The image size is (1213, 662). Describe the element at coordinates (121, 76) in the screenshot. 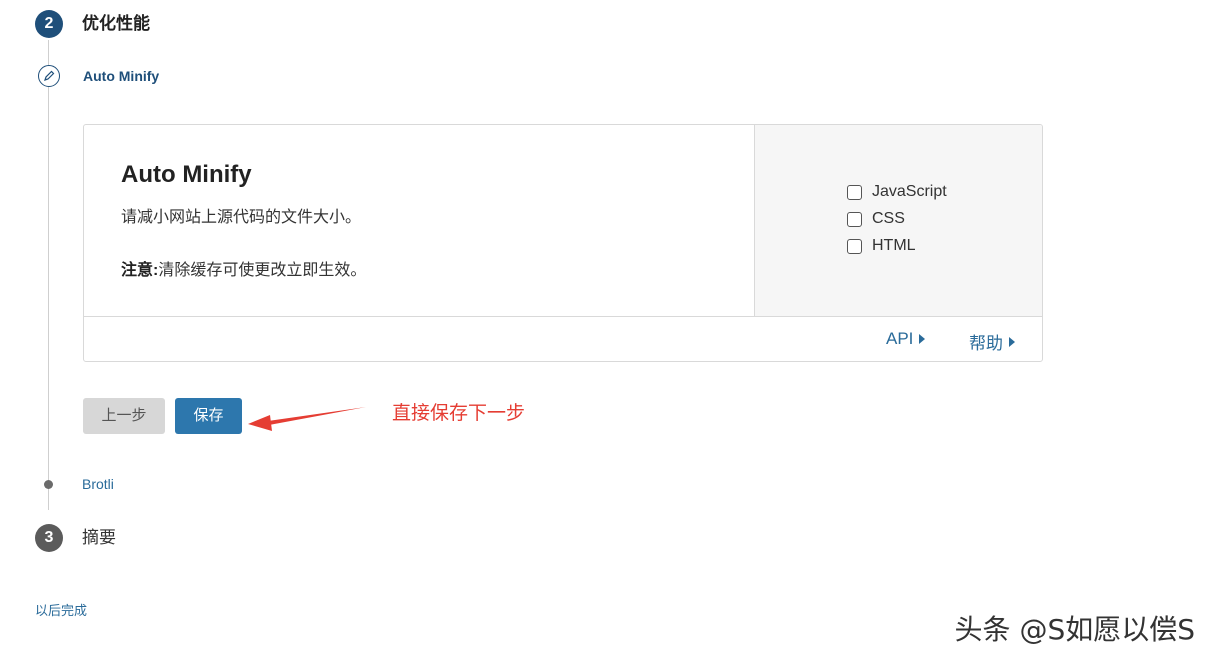

I see `substep-auto-minify: Auto Minify` at that location.